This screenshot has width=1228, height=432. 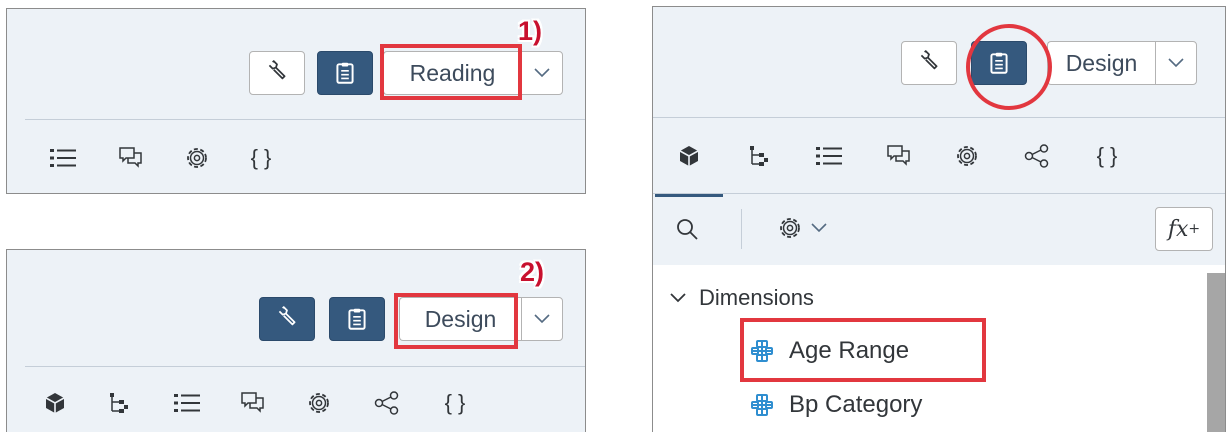 I want to click on tree-item-label: Age Range, so click(x=849, y=350).